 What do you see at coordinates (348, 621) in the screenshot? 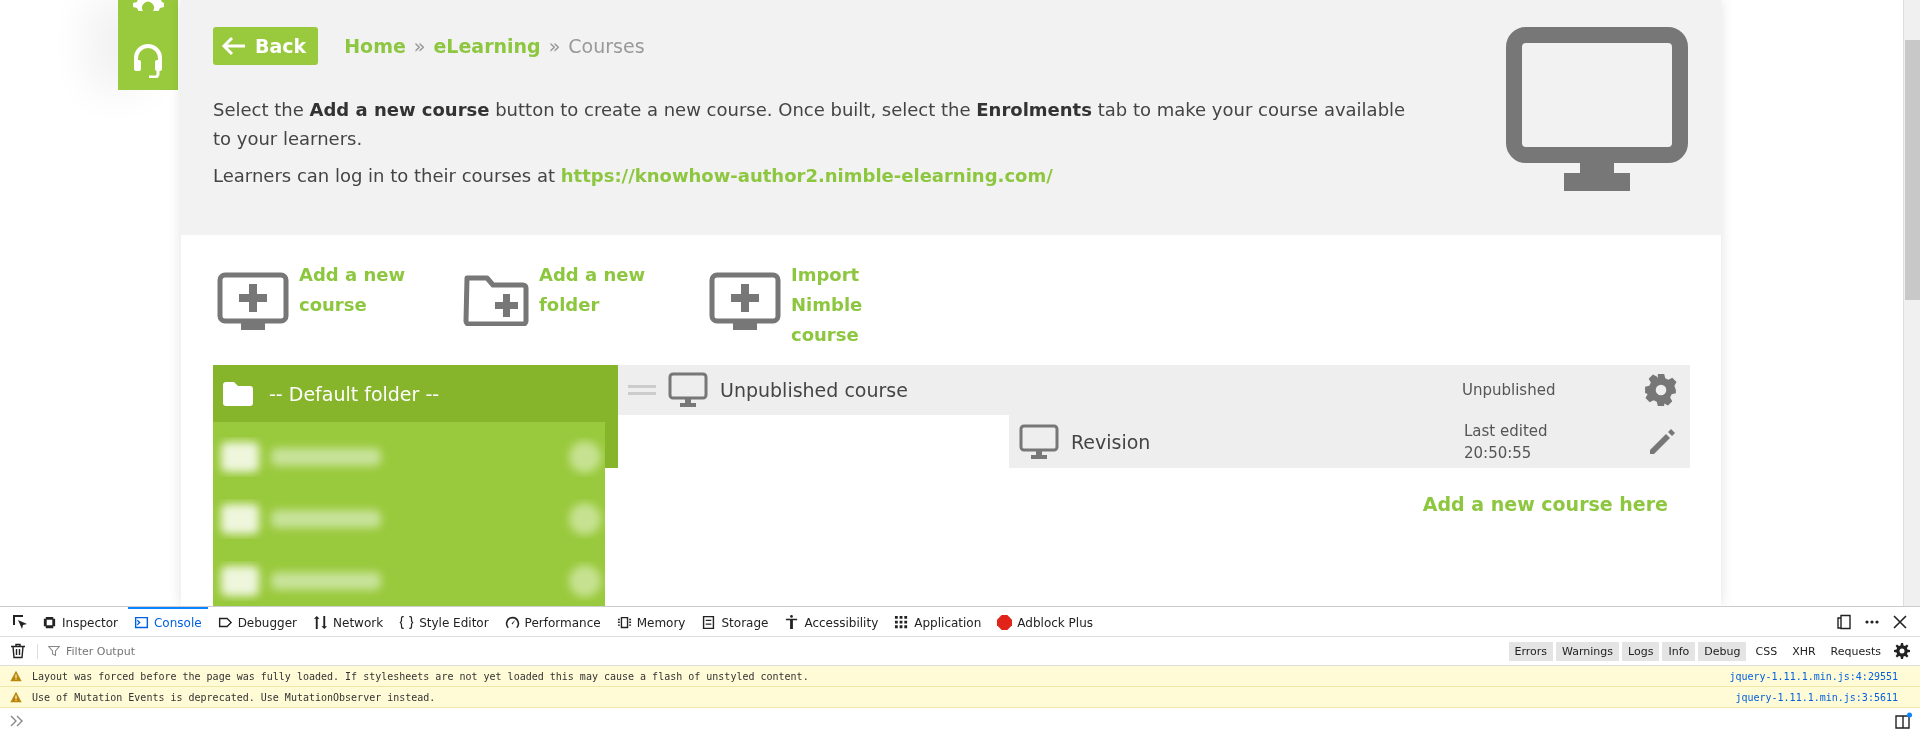
I see `devtools-tab: Network` at bounding box center [348, 621].